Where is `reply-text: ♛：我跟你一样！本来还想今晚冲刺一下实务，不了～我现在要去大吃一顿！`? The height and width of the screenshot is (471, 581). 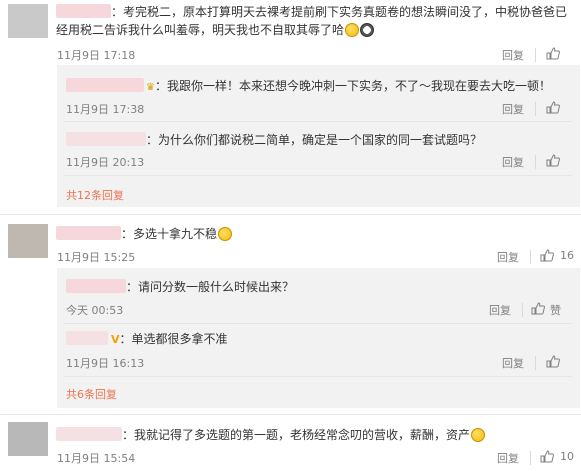
reply-text: ♛：我跟你一样！本来还想今晚冲刺一下实务，不了～我现在要去大吃一顿！ is located at coordinates (308, 87).